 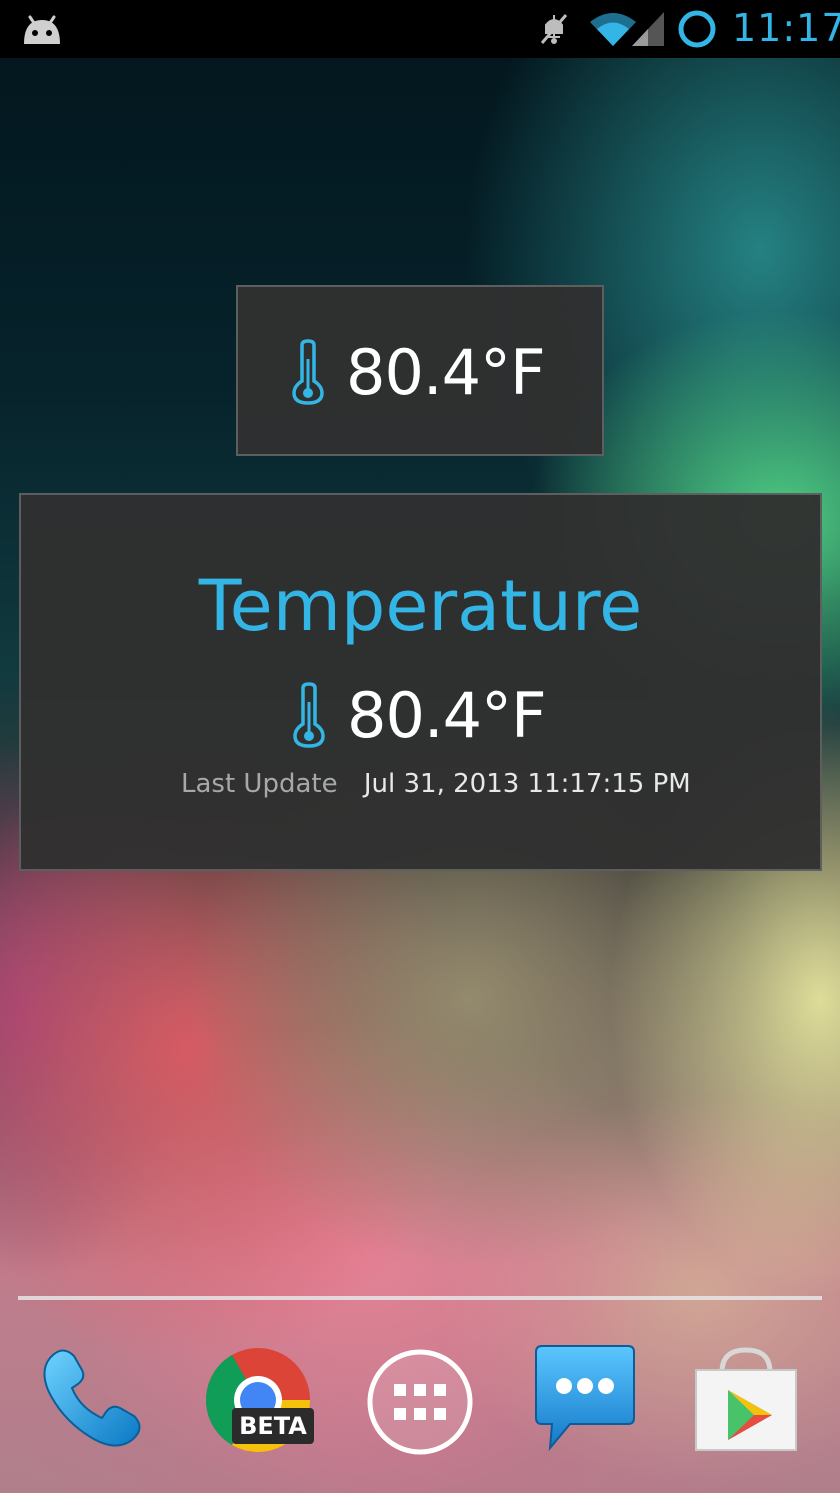 What do you see at coordinates (648, 29) in the screenshot?
I see `signal-icon` at bounding box center [648, 29].